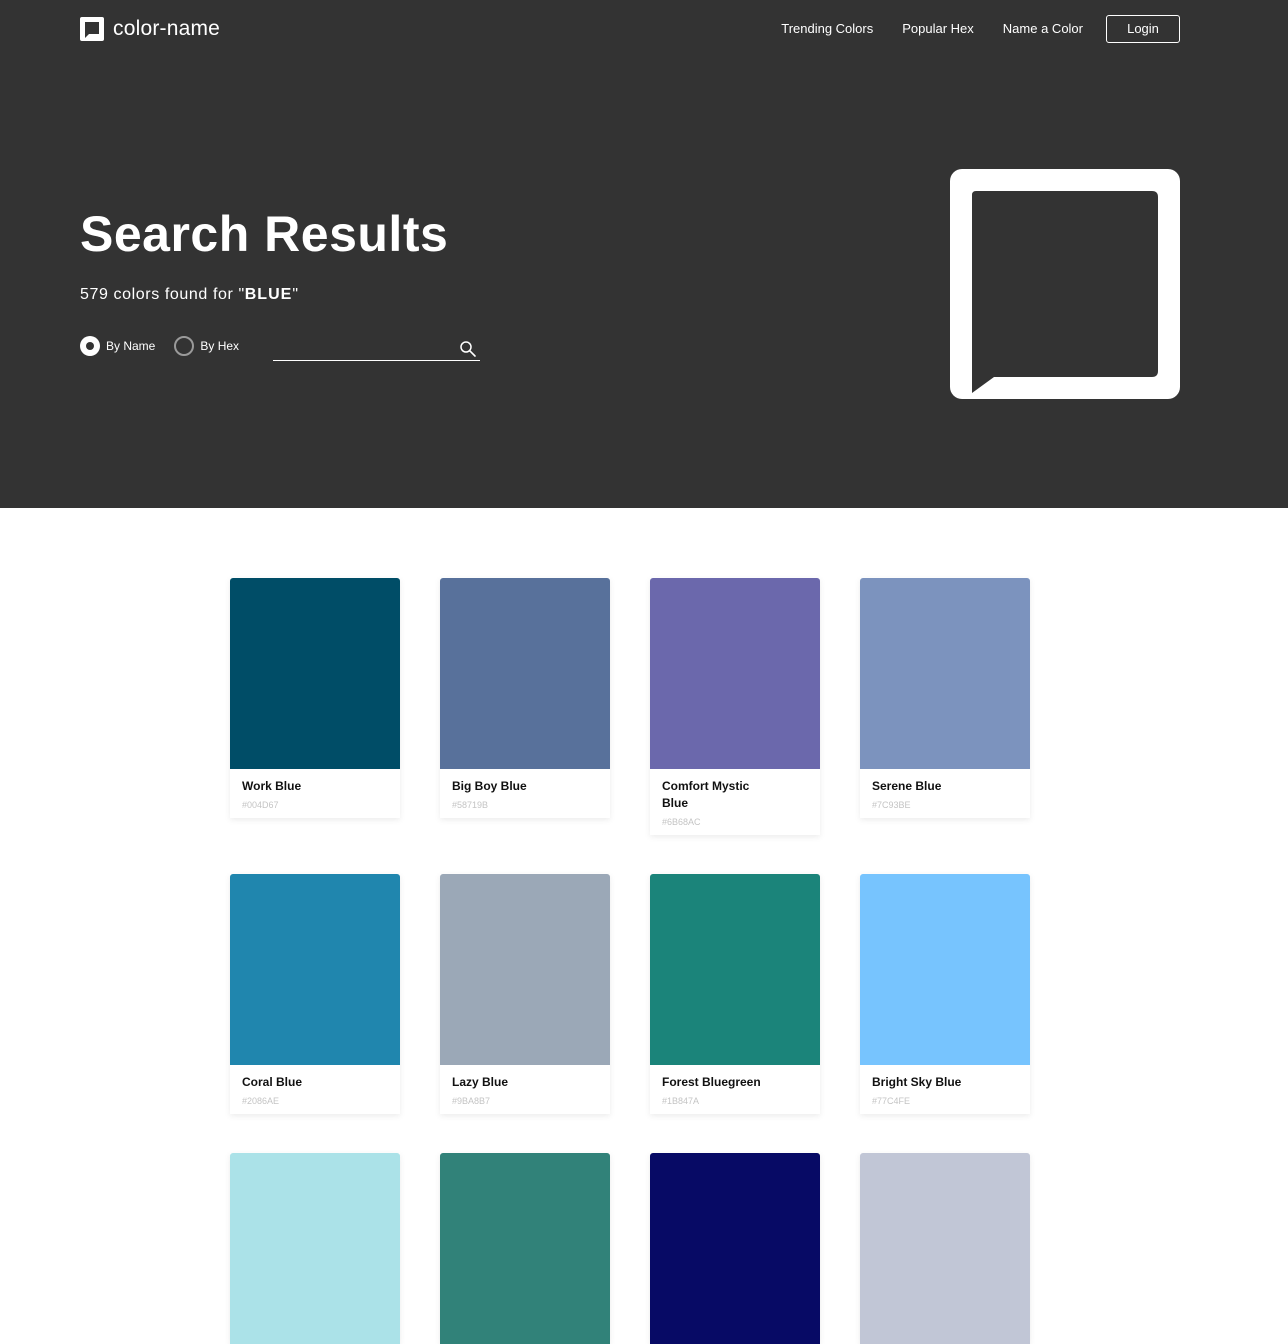  Describe the element at coordinates (220, 346) in the screenshot. I see `radio-by-hex-label: By Hex` at that location.